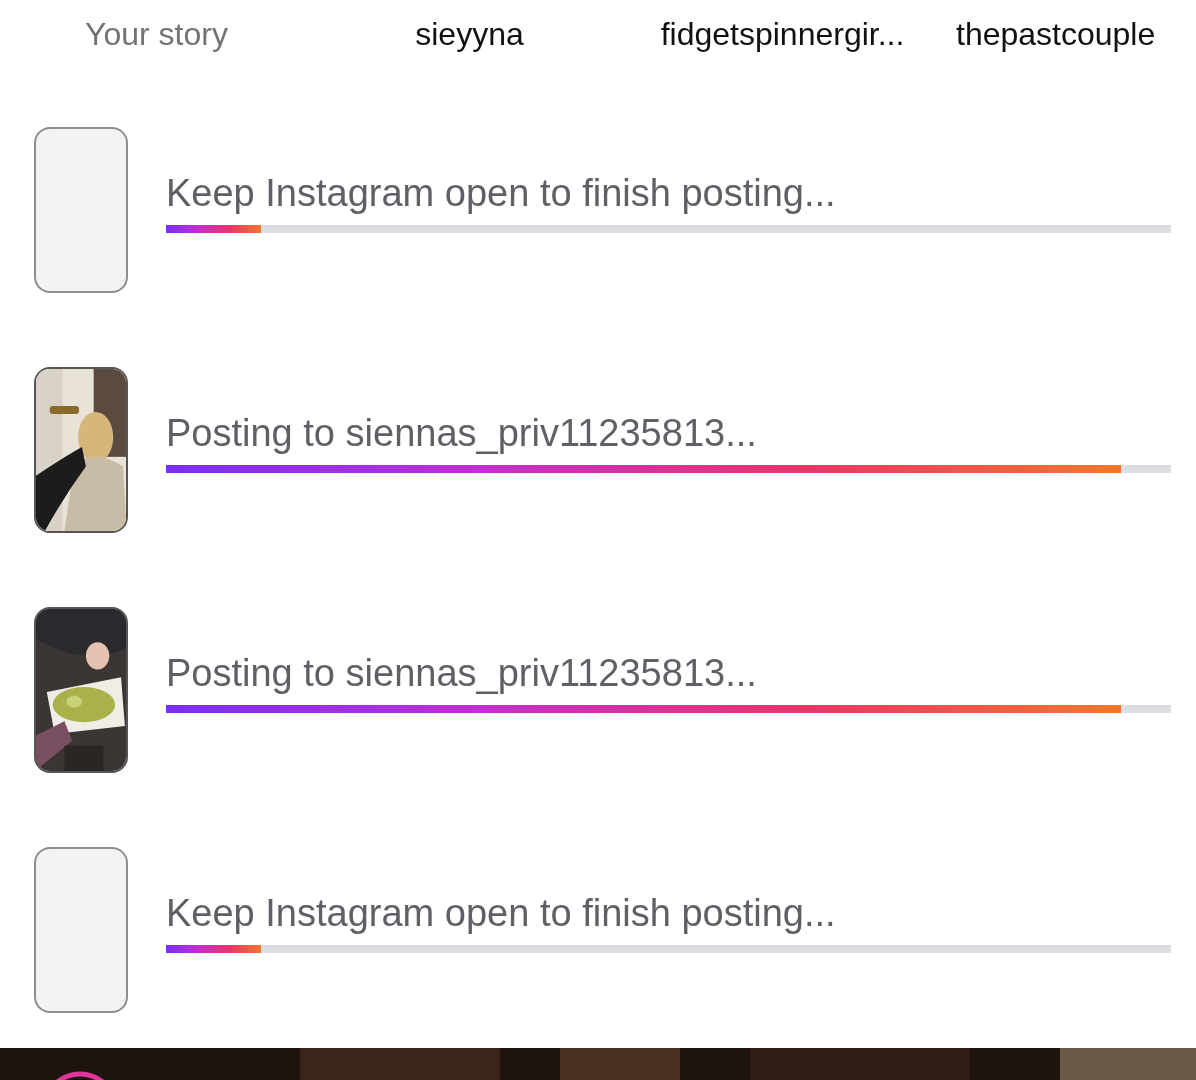  I want to click on story-username: sieyyna, so click(469, 34).